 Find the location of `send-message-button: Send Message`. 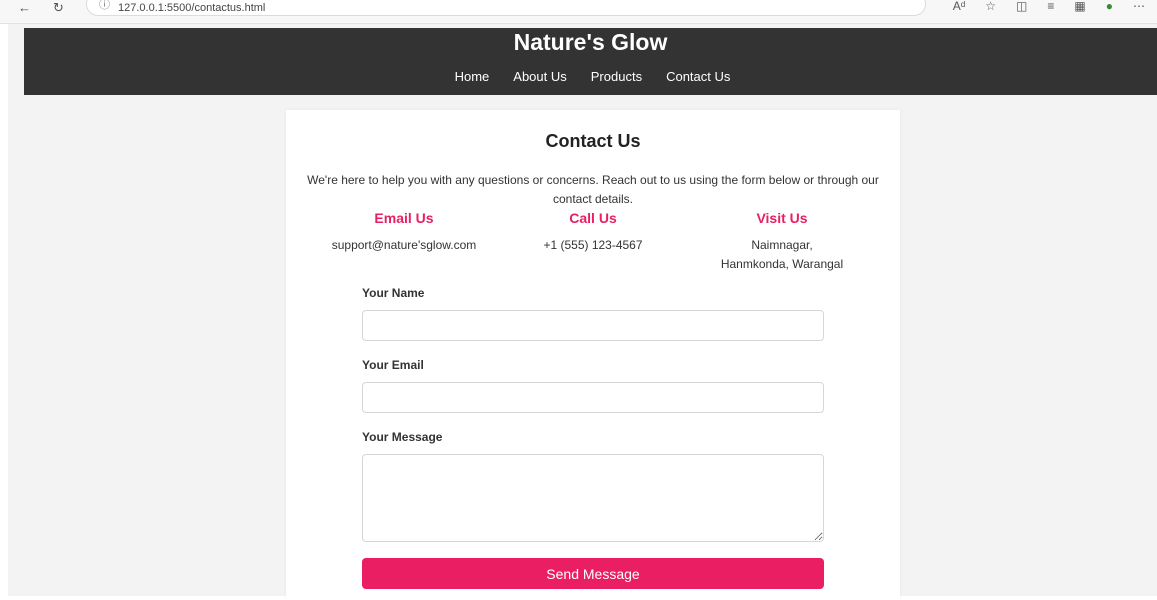

send-message-button: Send Message is located at coordinates (593, 573).